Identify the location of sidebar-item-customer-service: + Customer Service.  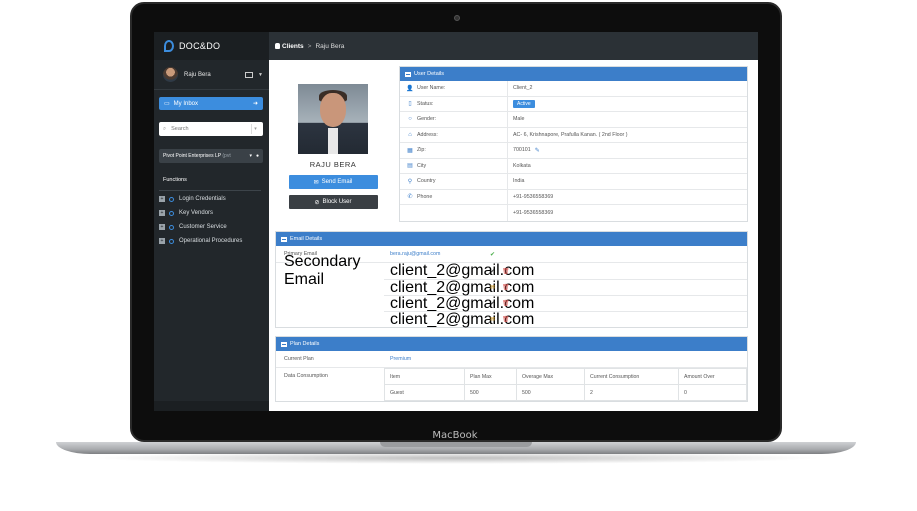
(211, 227).